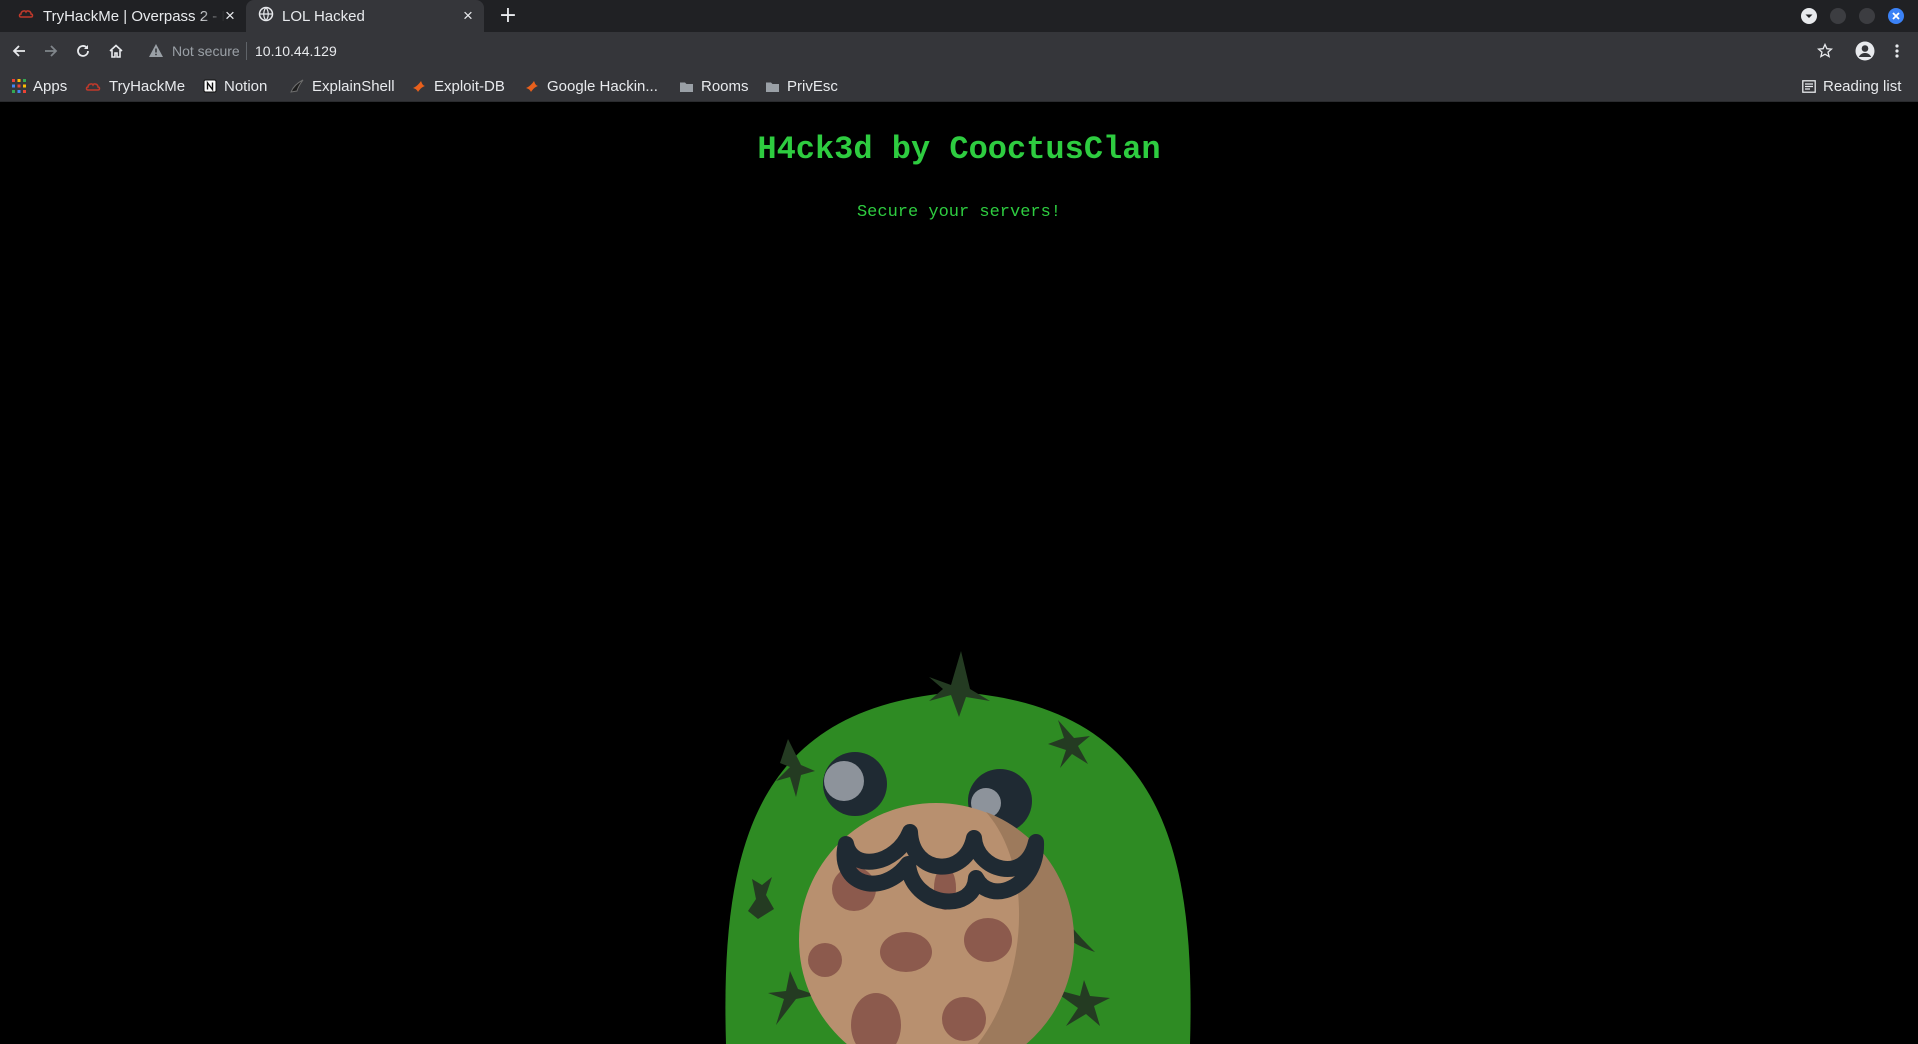  I want to click on back-button, so click(19, 51).